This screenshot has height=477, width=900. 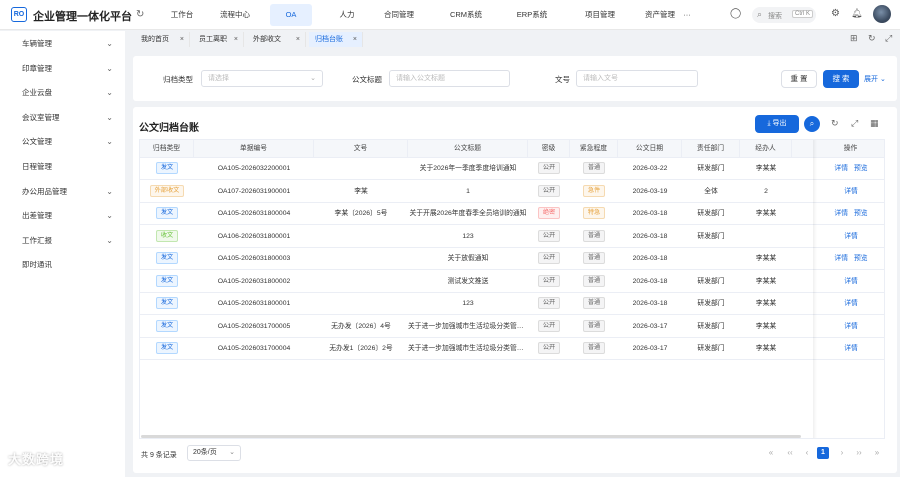 I want to click on tab-item: 员工离职 ×, so click(x=218, y=39).